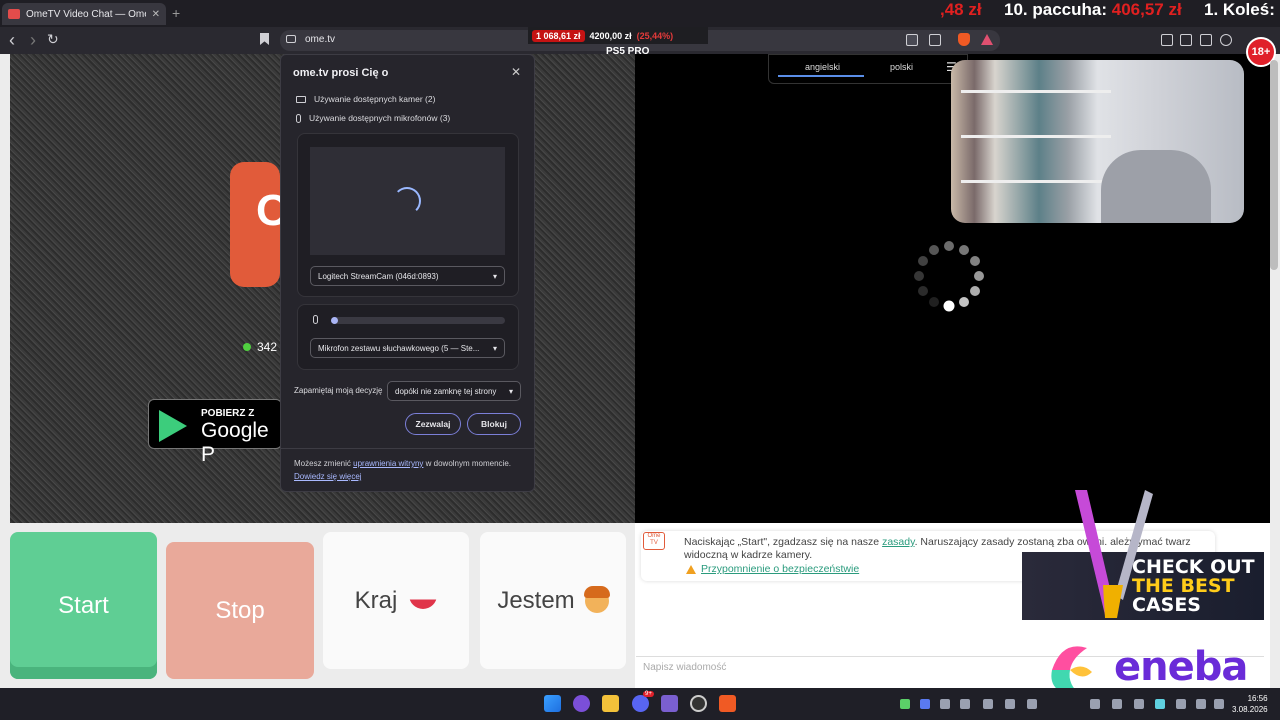 Image resolution: width=1280 pixels, height=720 pixels. I want to click on active-tab-indicator, so click(821, 76).